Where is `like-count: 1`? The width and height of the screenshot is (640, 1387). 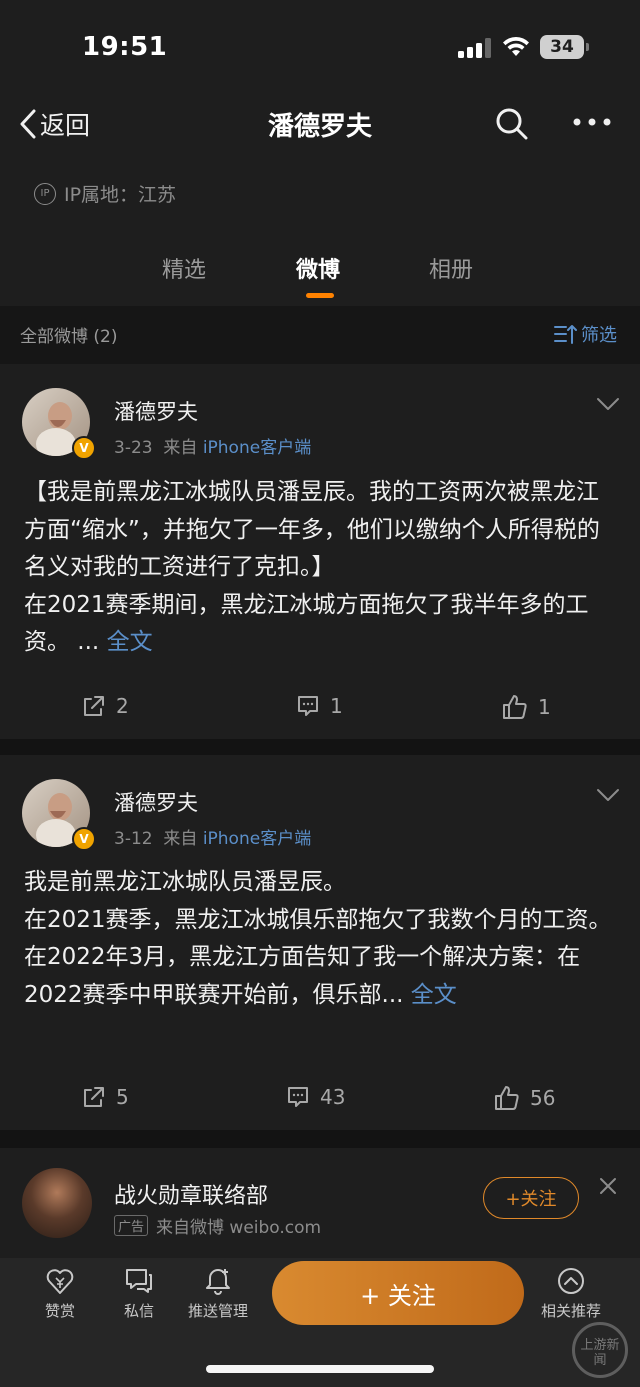 like-count: 1 is located at coordinates (544, 707).